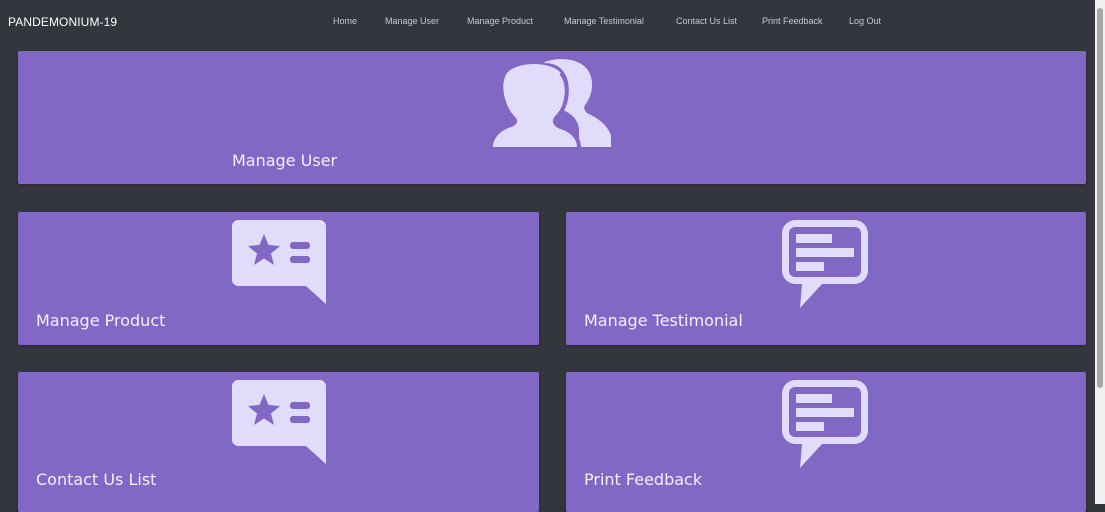  Describe the element at coordinates (604, 21) in the screenshot. I see `nav-manage-testimonial: Manage Testimonial` at that location.